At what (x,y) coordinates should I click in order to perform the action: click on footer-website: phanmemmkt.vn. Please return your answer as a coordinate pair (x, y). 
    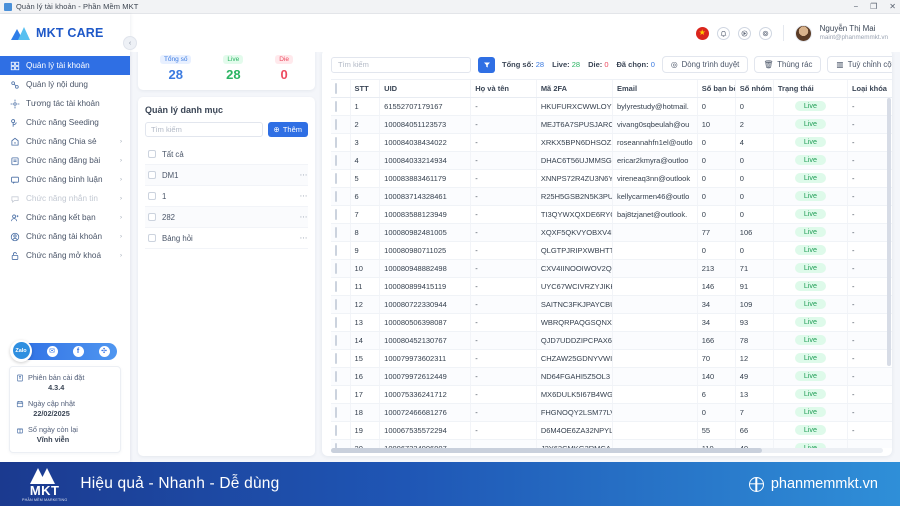
    Looking at the image, I should click on (813, 484).